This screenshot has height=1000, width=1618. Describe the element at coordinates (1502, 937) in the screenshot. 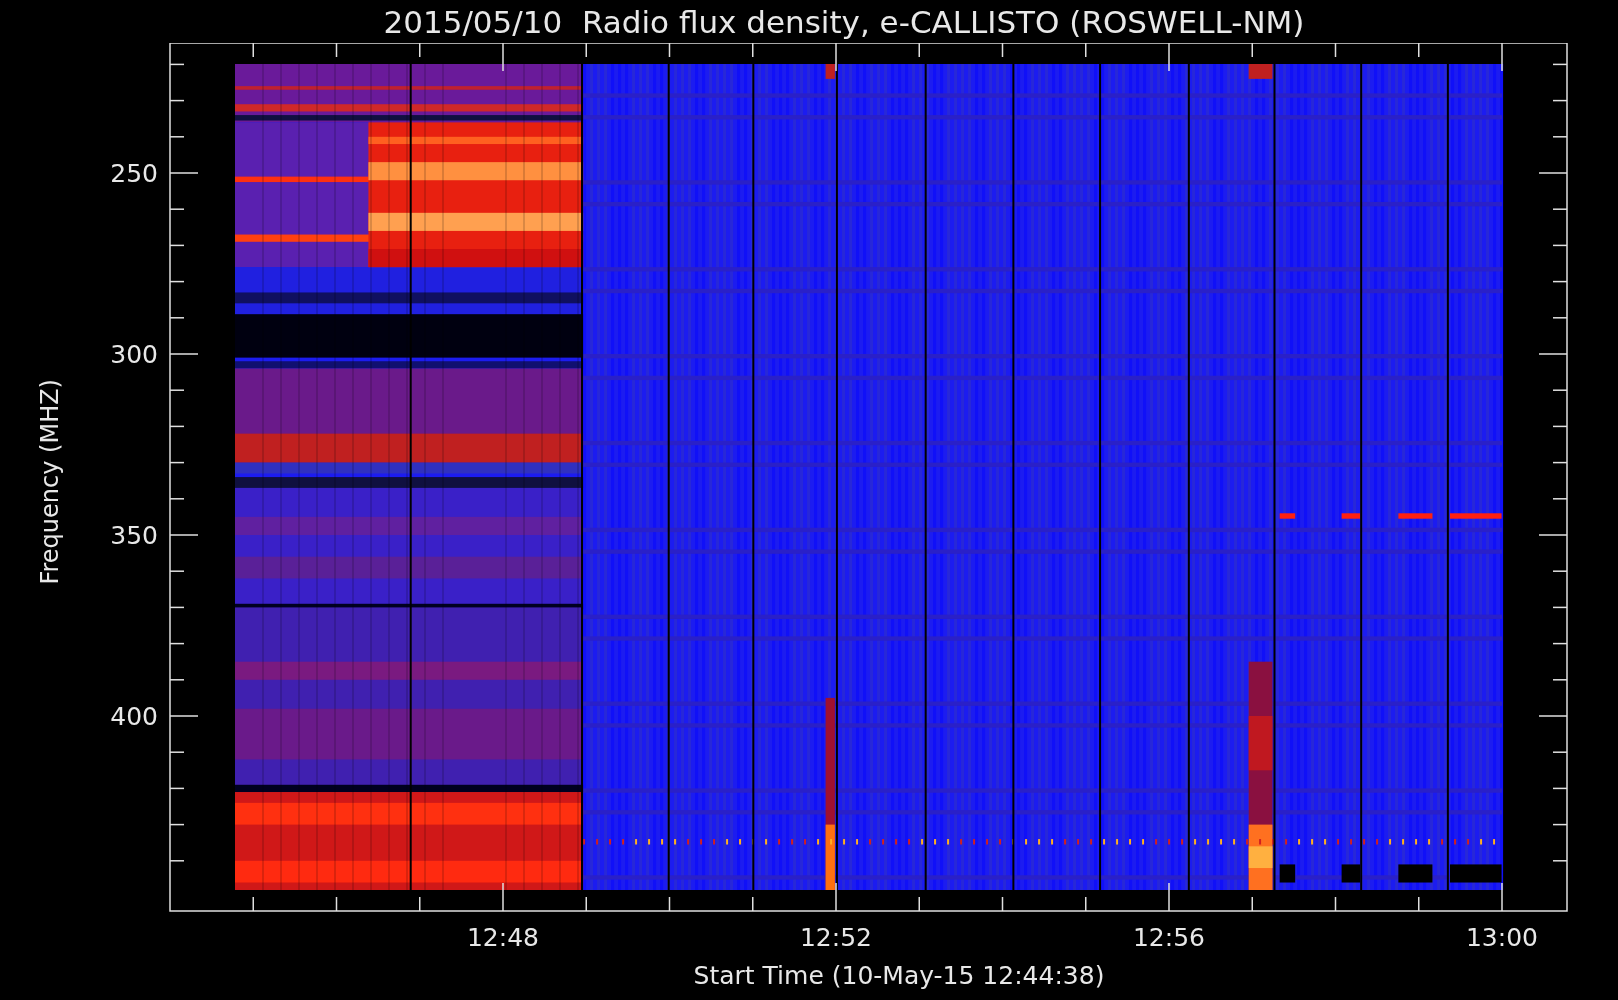

I see `x-tick-label: 13:00` at that location.